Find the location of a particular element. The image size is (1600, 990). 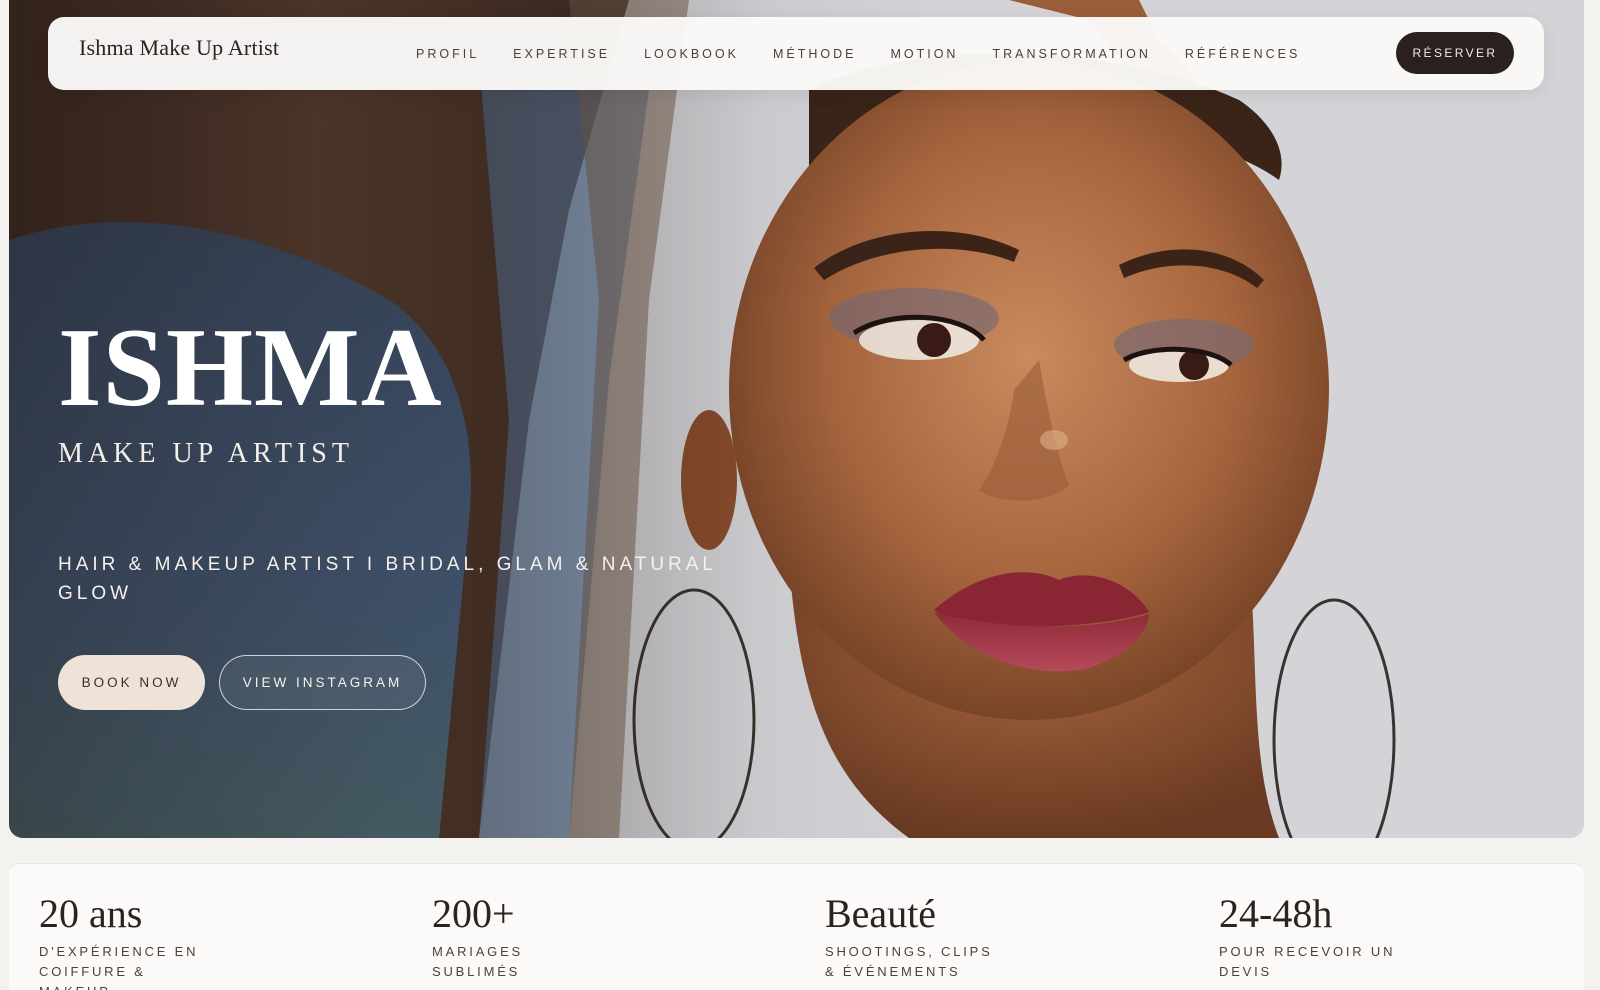

stat-value: 20 ans is located at coordinates (91, 913).